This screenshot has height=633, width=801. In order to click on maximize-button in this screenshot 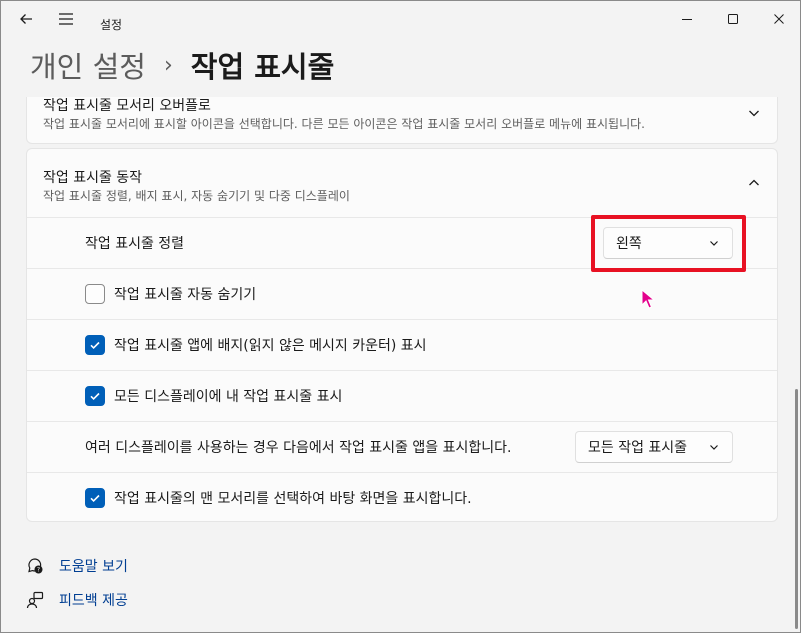, I will do `click(733, 19)`.